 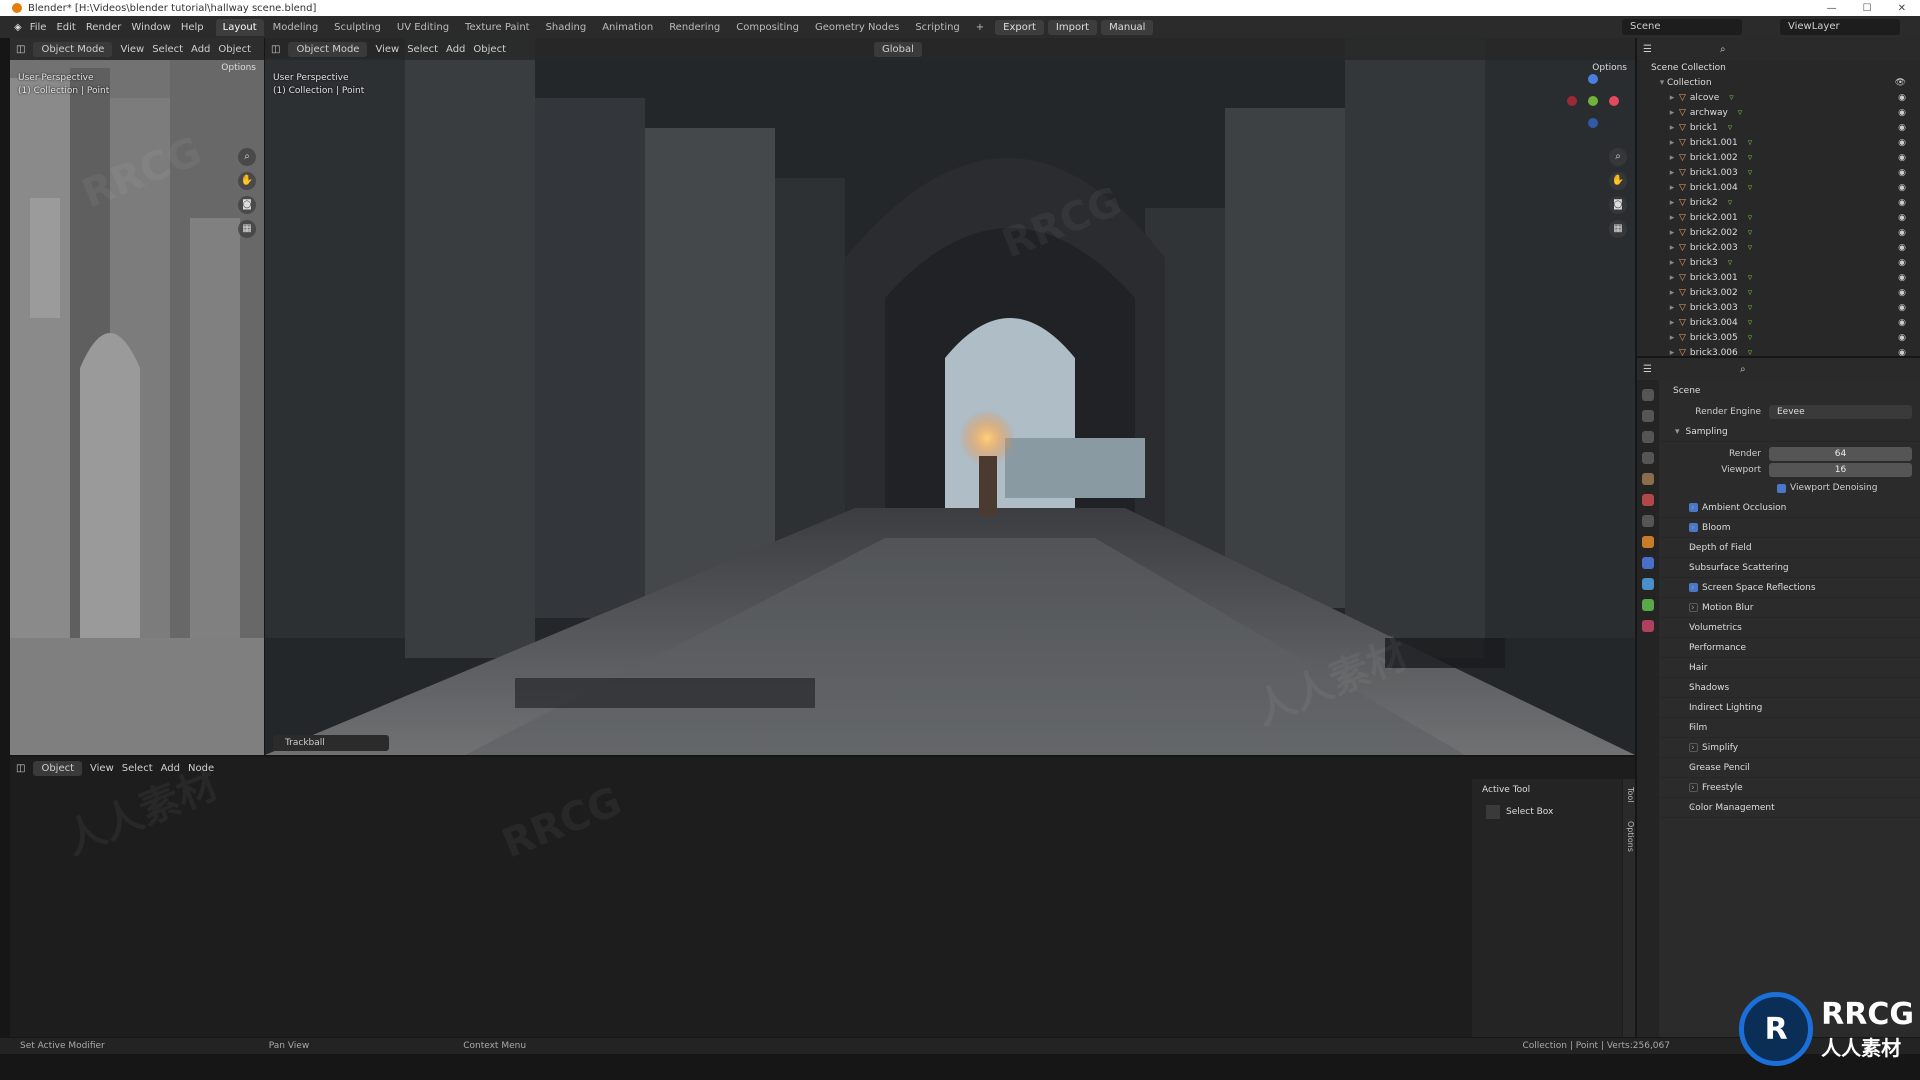 I want to click on left-options-button: Options, so click(x=238, y=68).